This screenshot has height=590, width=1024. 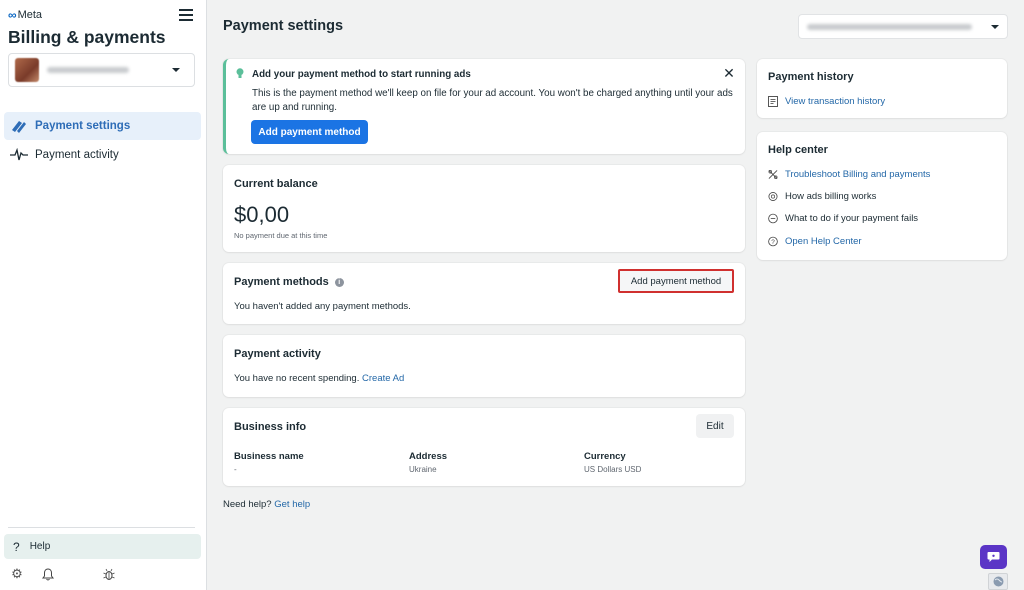 What do you see at coordinates (19, 126) in the screenshot?
I see `card-stack-icon` at bounding box center [19, 126].